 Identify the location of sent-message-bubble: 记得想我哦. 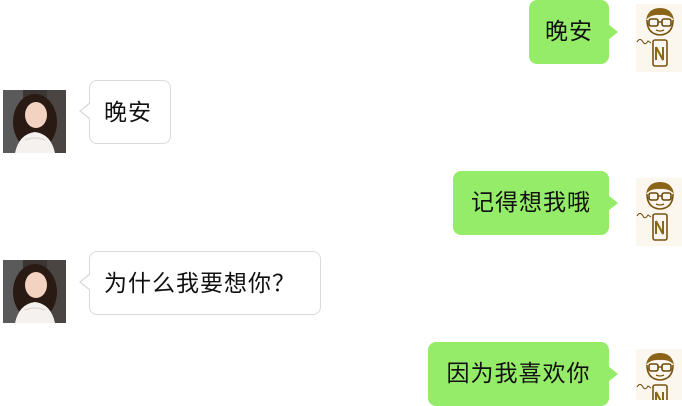
(535, 203).